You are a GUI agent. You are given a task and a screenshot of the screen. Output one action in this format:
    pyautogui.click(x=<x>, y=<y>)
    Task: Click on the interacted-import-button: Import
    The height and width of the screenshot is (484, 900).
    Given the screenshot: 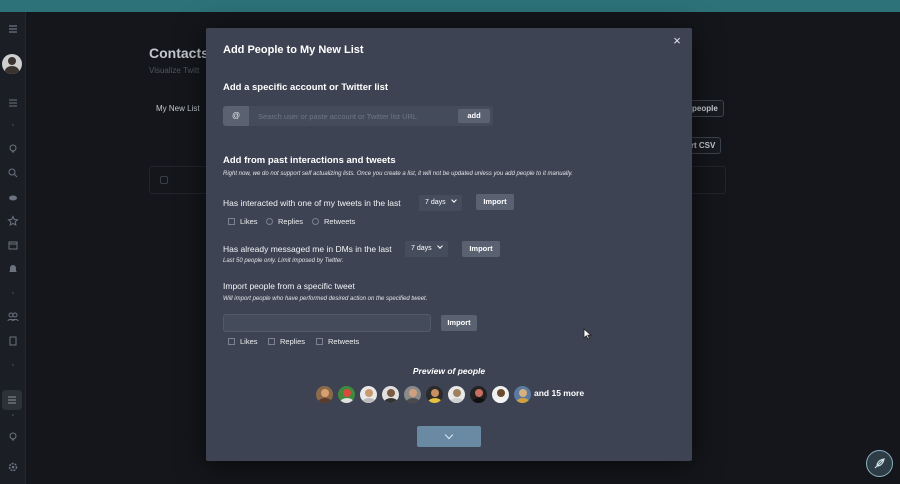 What is the action you would take?
    pyautogui.click(x=495, y=202)
    